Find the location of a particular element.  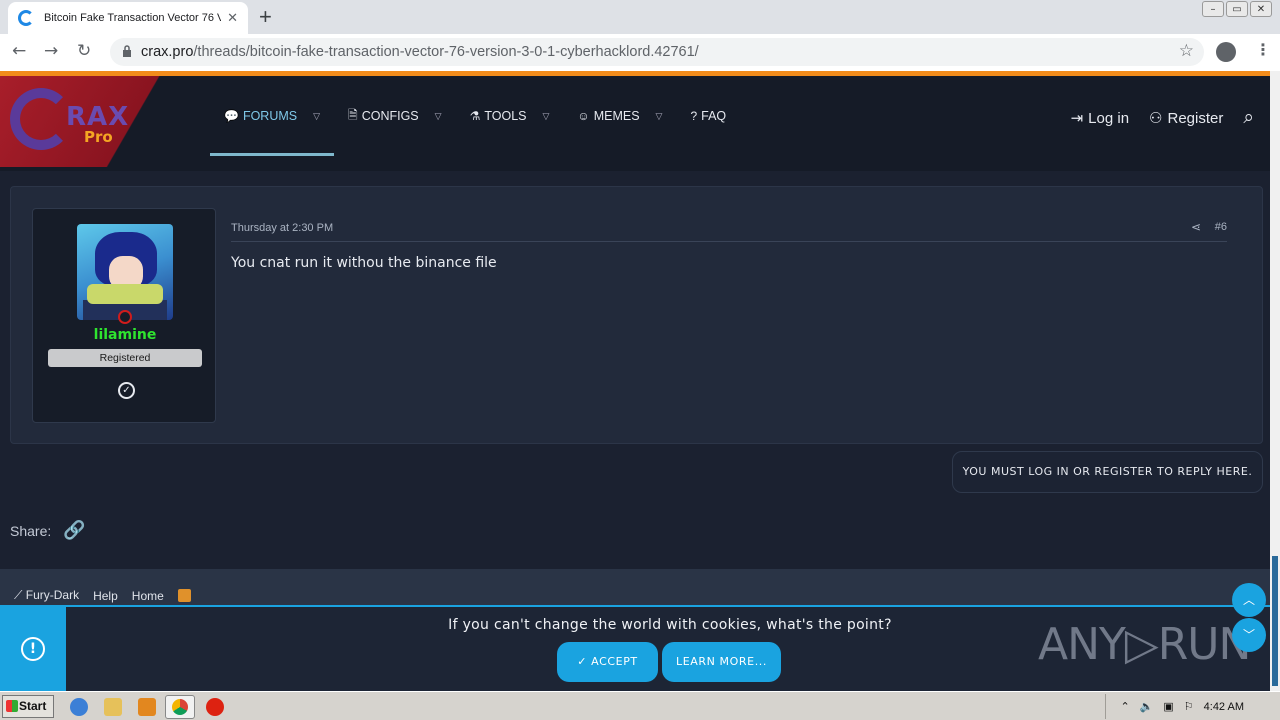

scroll-down-button: ﹀ is located at coordinates (1249, 635).